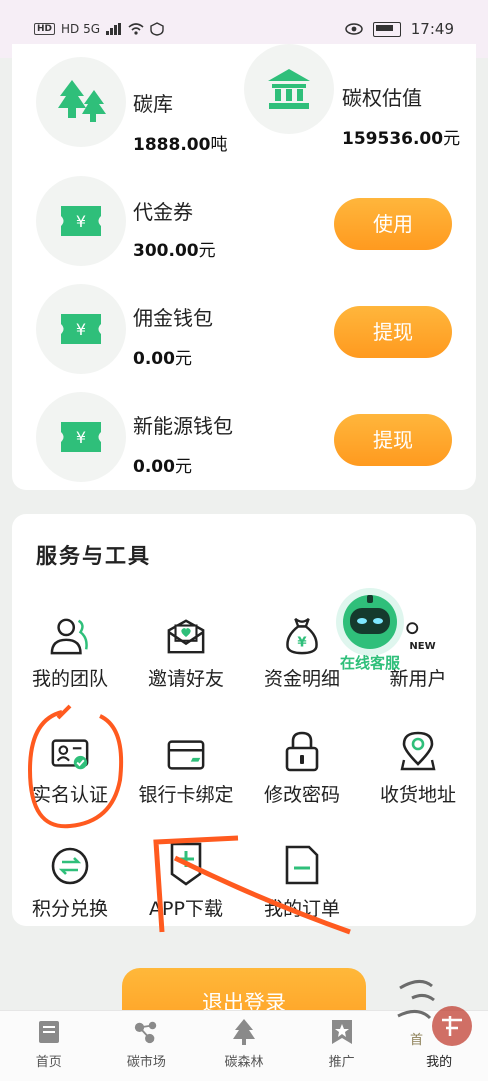 This screenshot has height=1081, width=488. I want to click on shield-status-icon, so click(157, 29).